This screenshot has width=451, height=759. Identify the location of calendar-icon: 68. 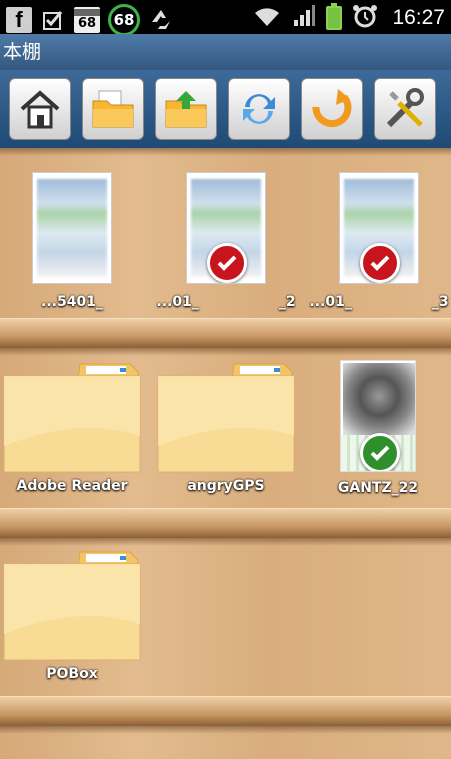
(87, 20).